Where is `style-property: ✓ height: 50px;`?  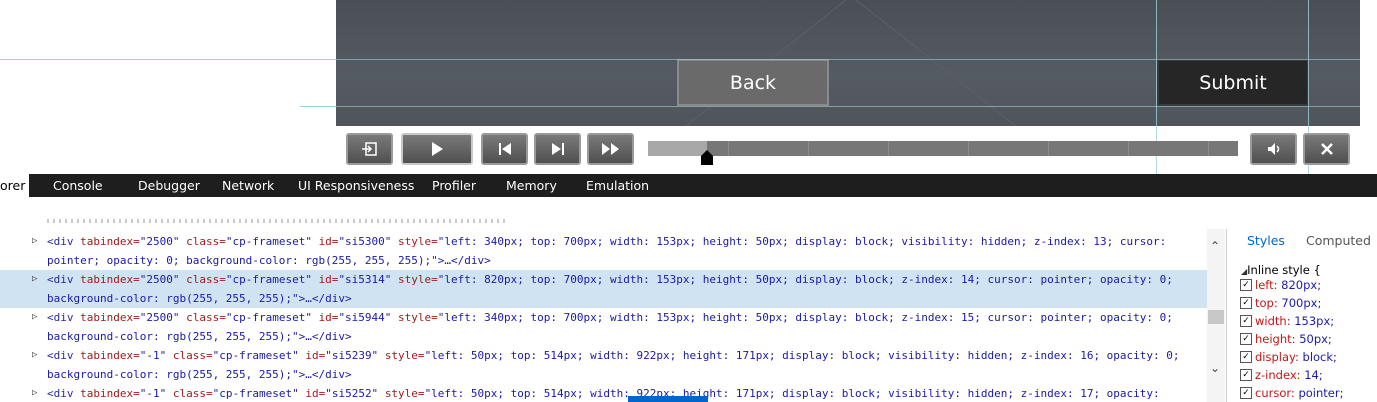
style-property: ✓ height: 50px; is located at coordinates (1286, 339).